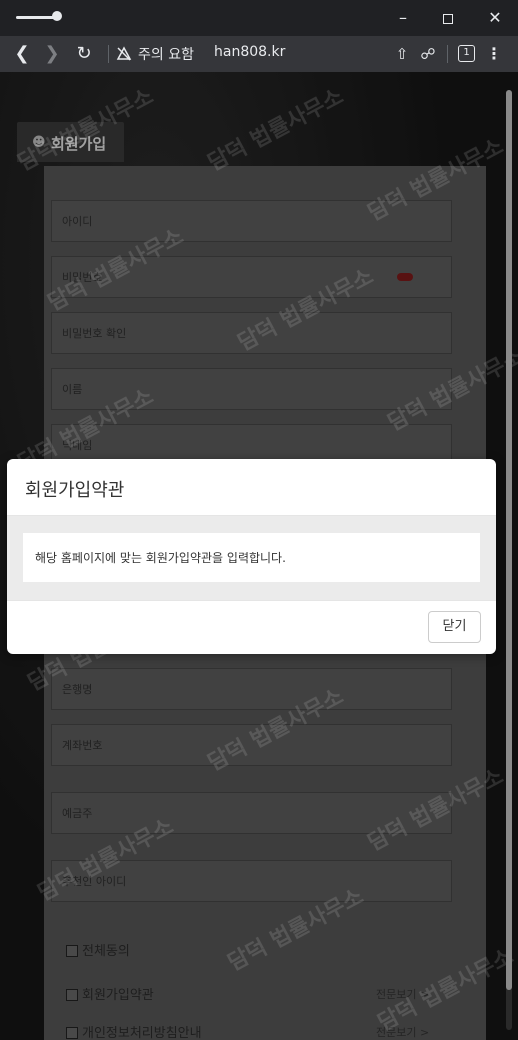 The image size is (518, 1040). Describe the element at coordinates (75, 490) in the screenshot. I see `modal-title: 회원가입약관` at that location.